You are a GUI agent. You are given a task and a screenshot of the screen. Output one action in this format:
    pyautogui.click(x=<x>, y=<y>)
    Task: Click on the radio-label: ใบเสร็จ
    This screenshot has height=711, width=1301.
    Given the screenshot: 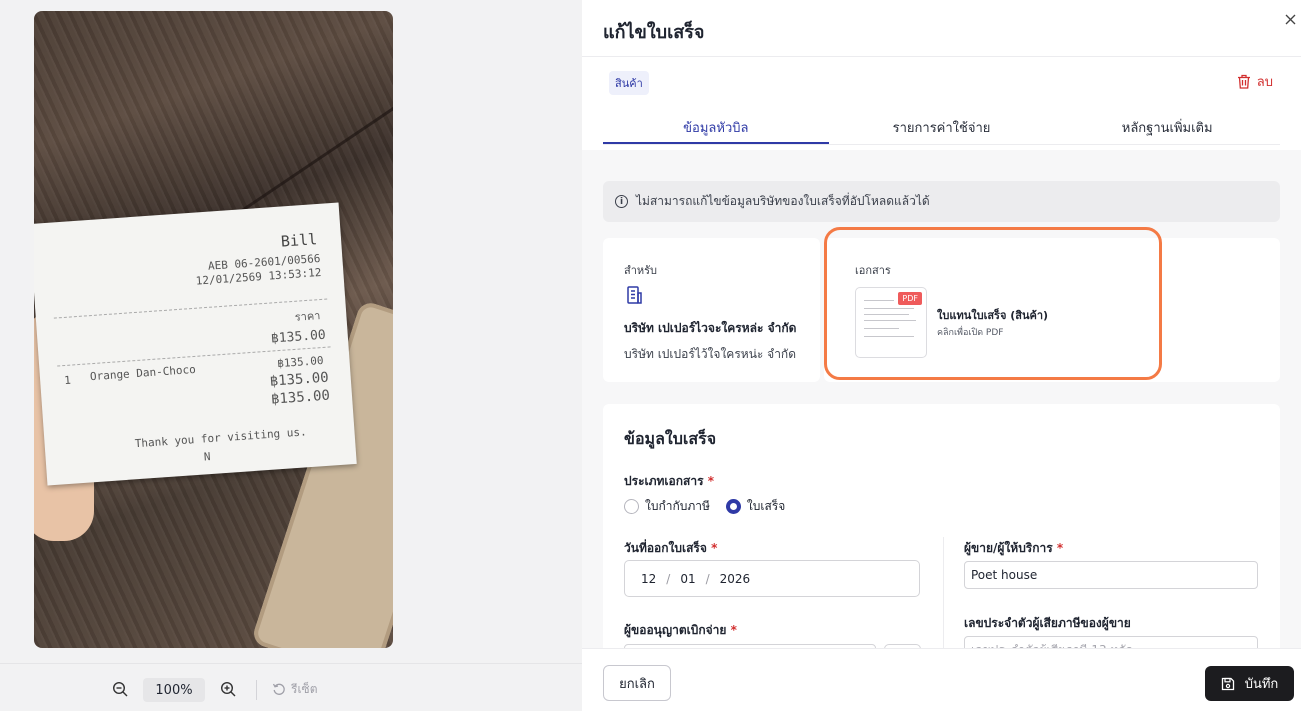 What is the action you would take?
    pyautogui.click(x=766, y=506)
    